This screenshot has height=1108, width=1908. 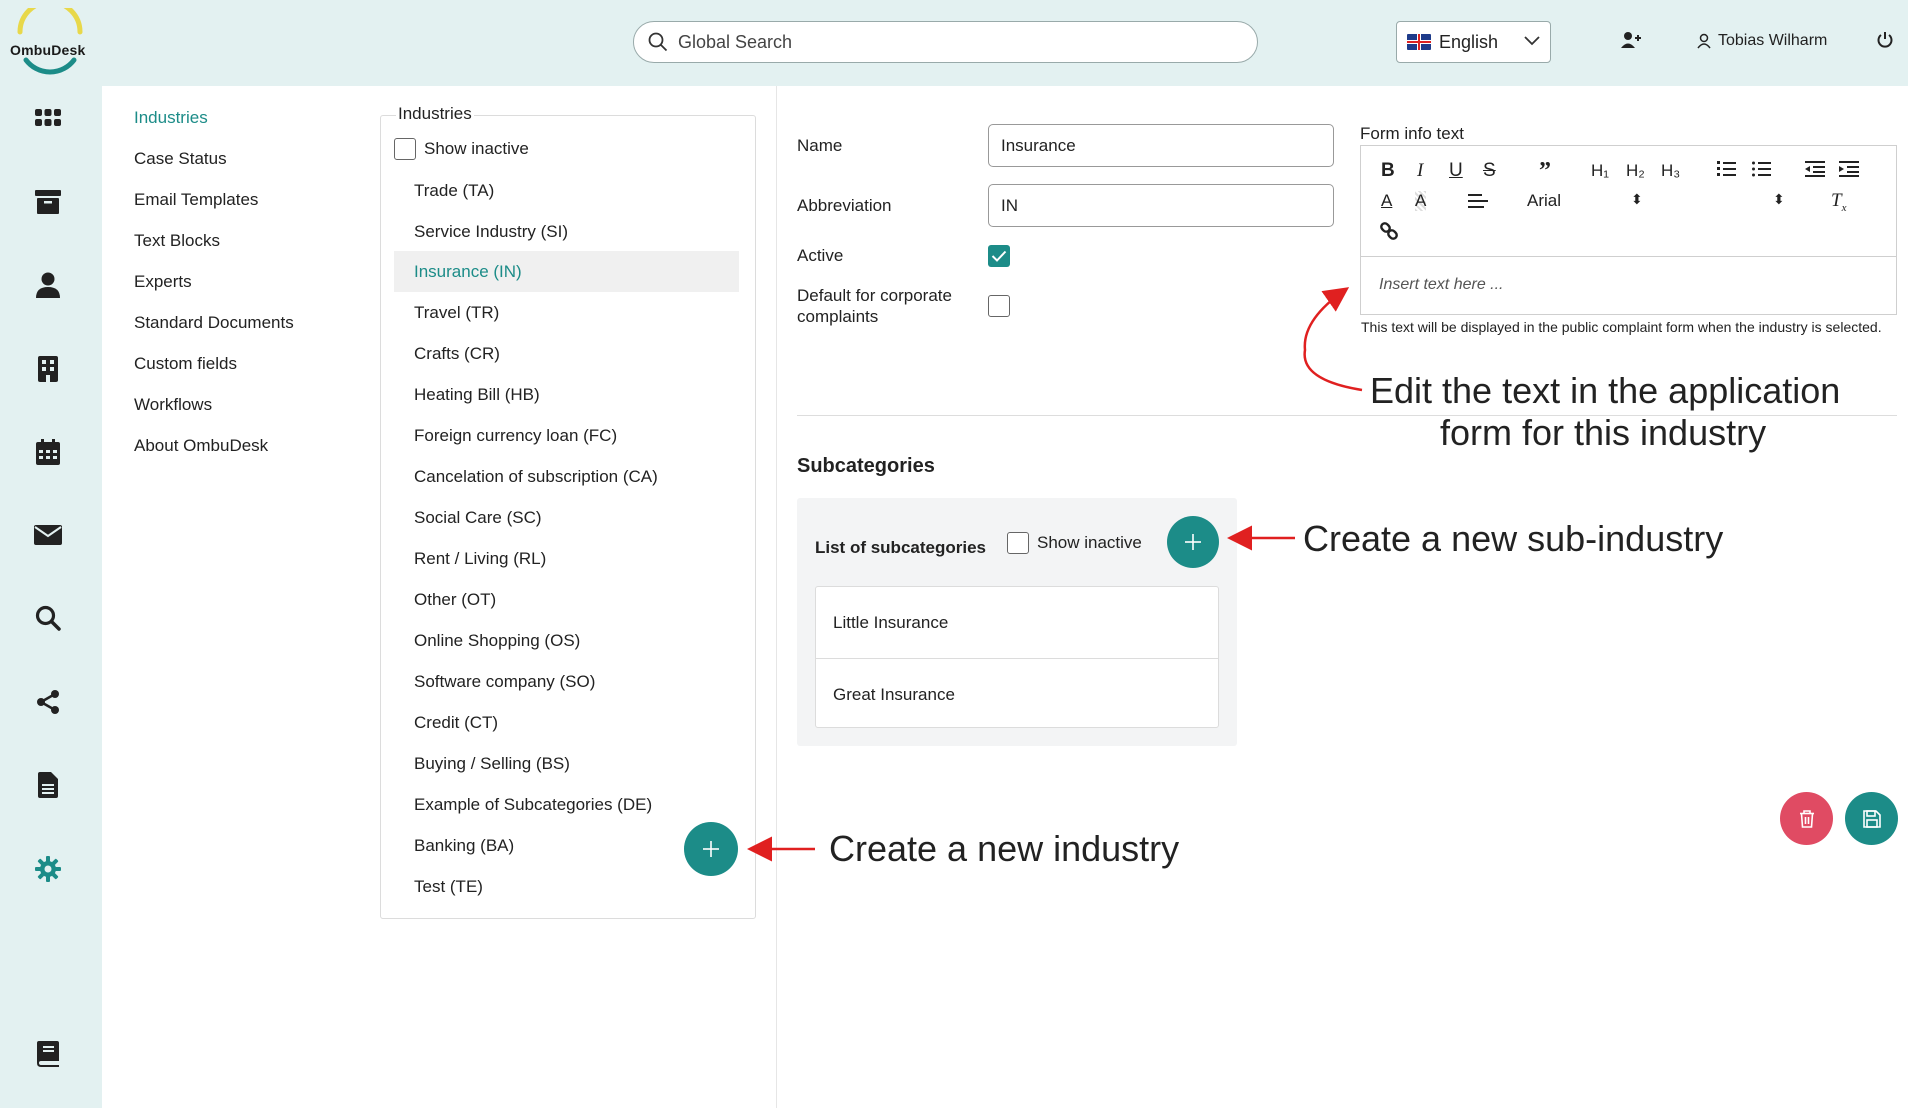 I want to click on annotation-new-sub-industry: Create a new sub-industry, so click(x=1513, y=538).